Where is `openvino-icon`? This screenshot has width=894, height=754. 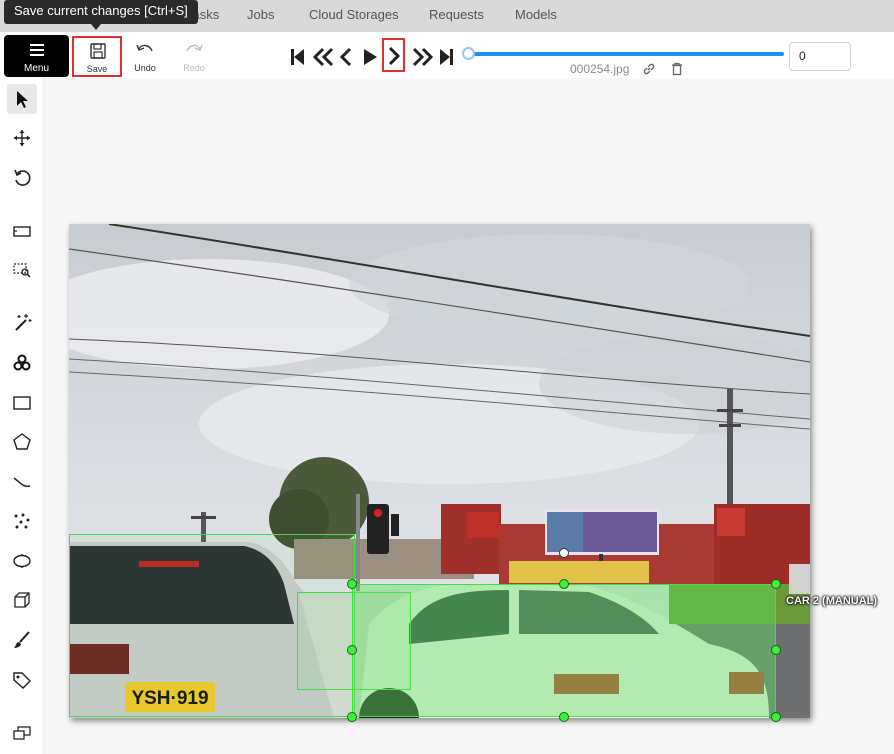
openvino-icon is located at coordinates (22, 362).